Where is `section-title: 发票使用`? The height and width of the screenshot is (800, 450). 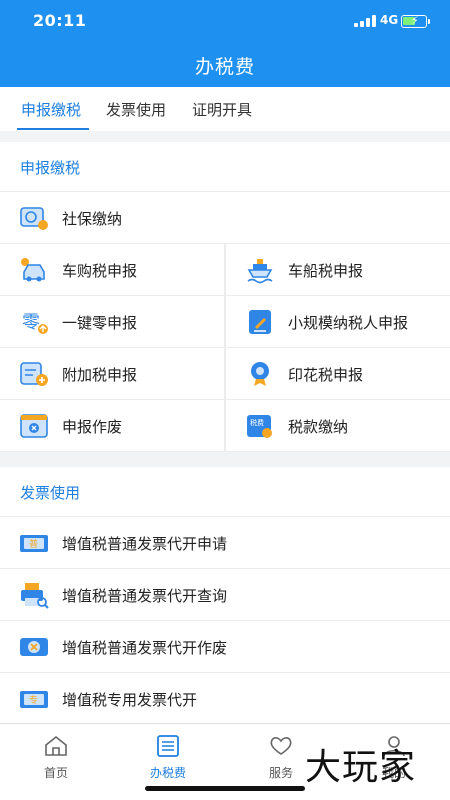 section-title: 发票使用 is located at coordinates (50, 493).